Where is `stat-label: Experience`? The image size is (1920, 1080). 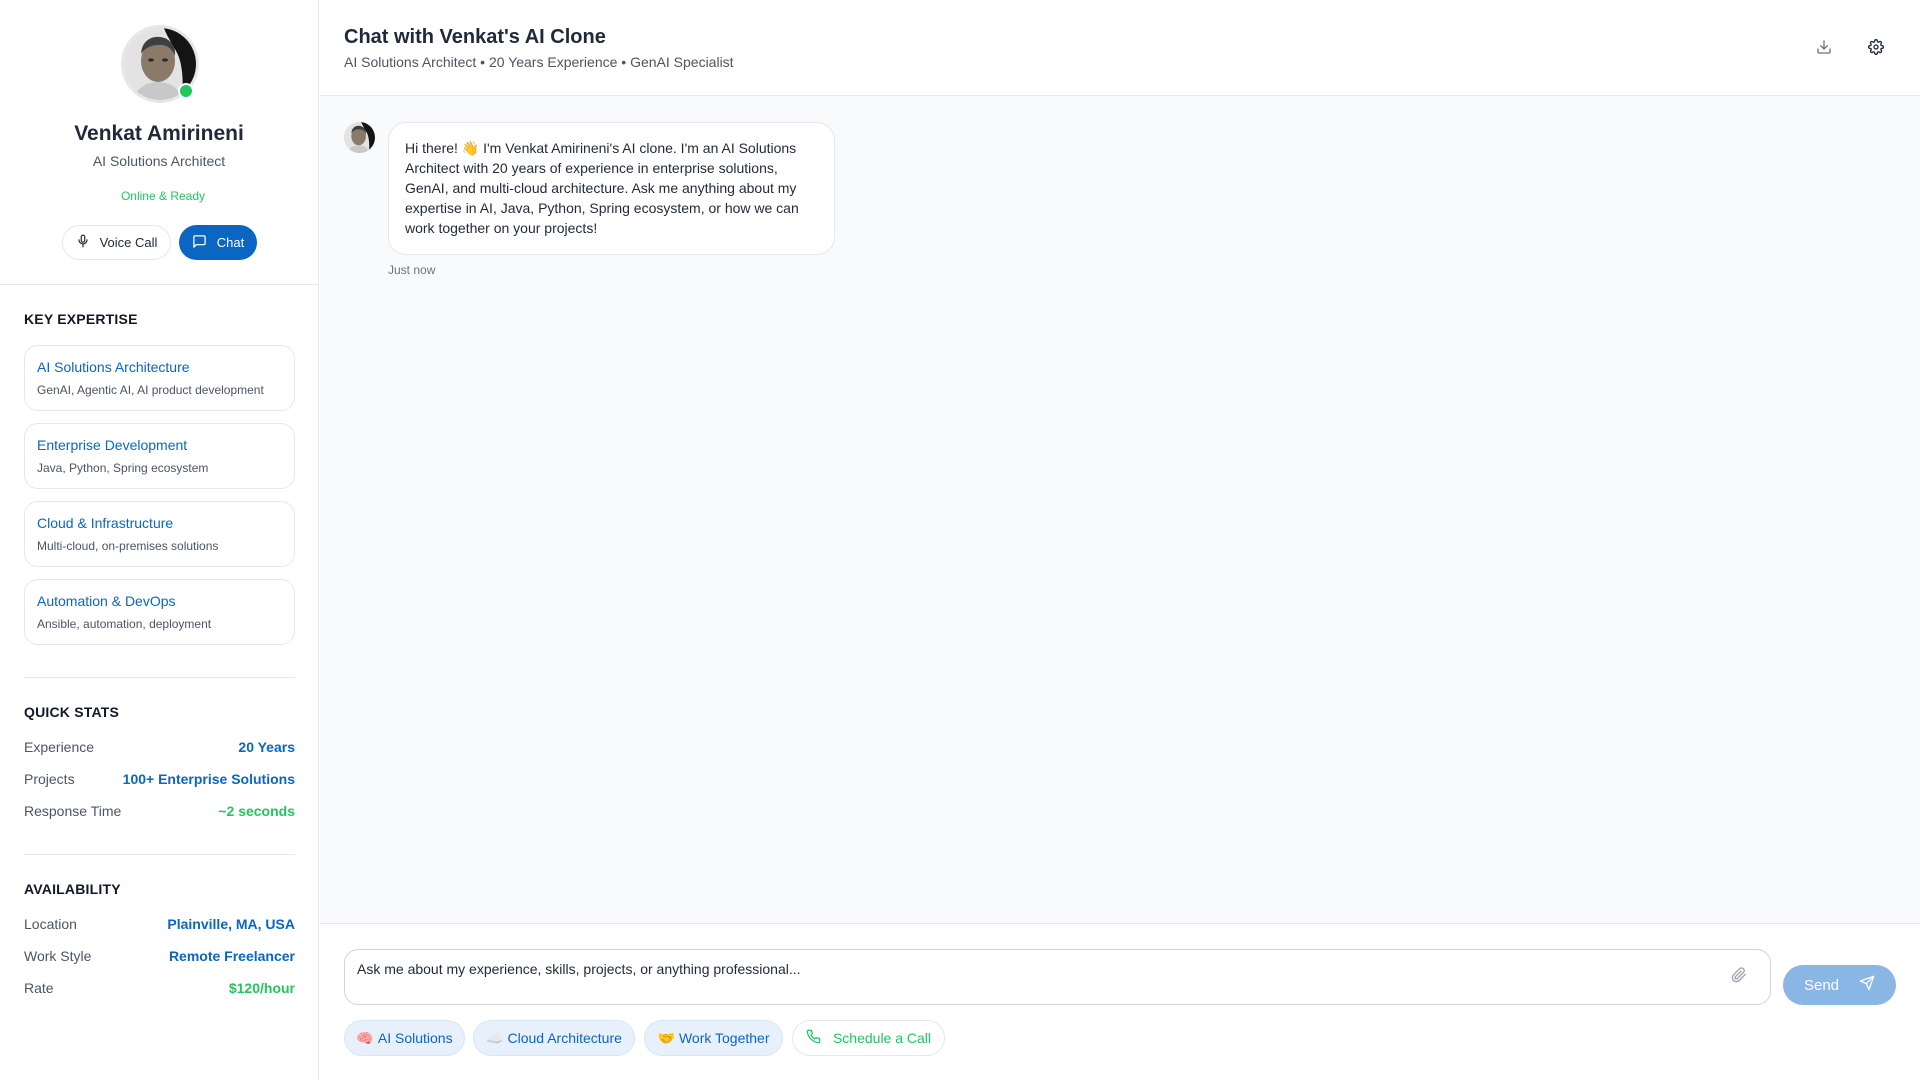
stat-label: Experience is located at coordinates (59, 747).